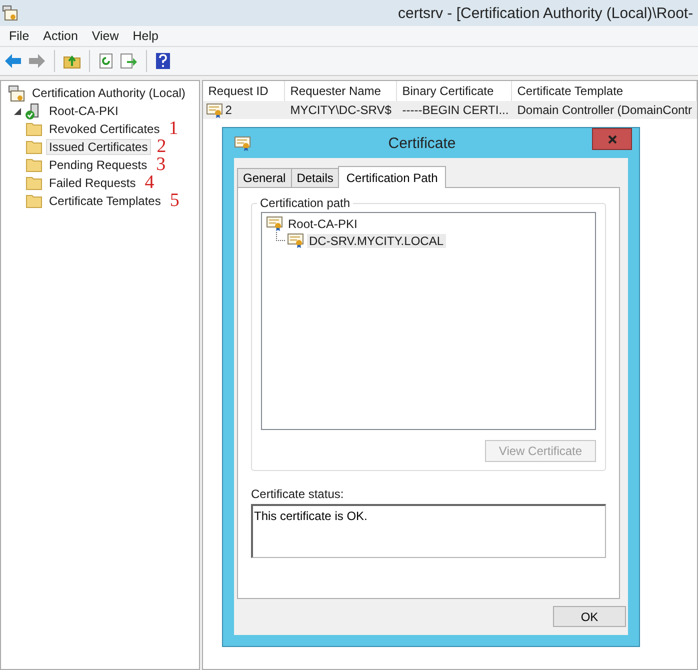  What do you see at coordinates (19, 36) in the screenshot?
I see `menu-item: File` at bounding box center [19, 36].